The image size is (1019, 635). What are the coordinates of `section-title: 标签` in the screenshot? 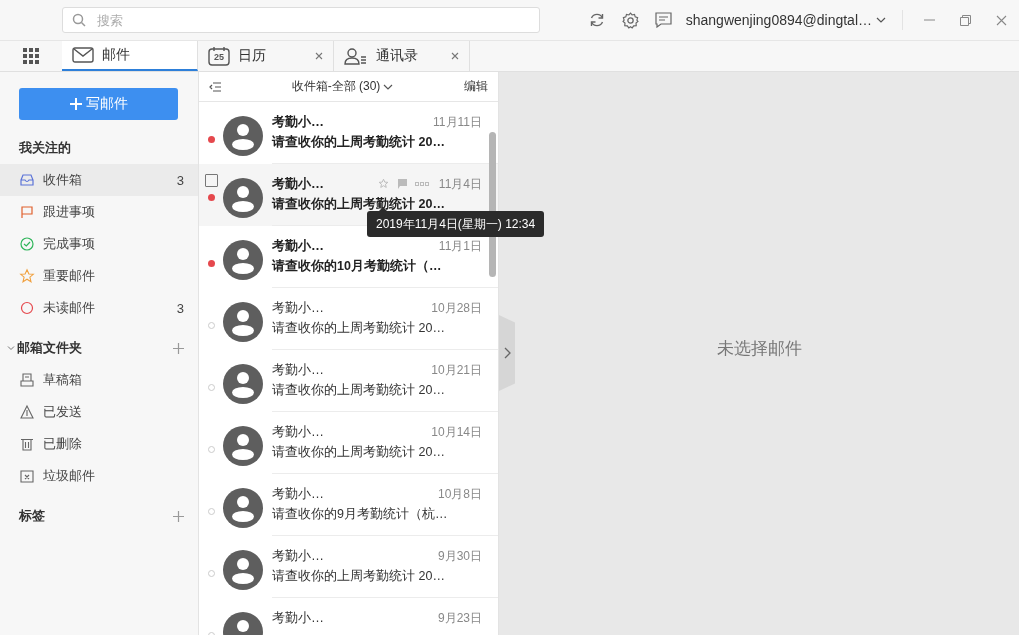 It's located at (32, 516).